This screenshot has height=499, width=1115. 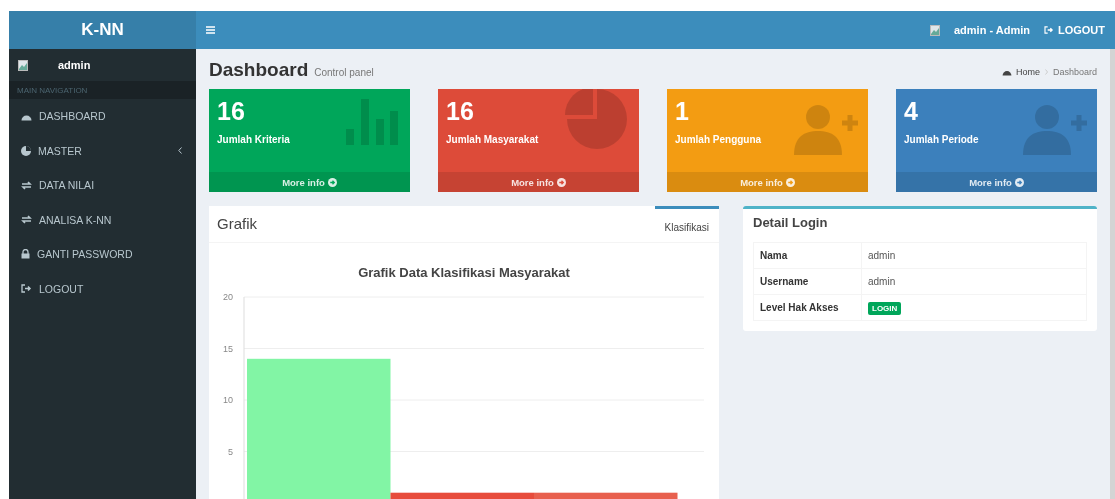 I want to click on stat-label: Jumlah Masyarakat, so click(x=492, y=139).